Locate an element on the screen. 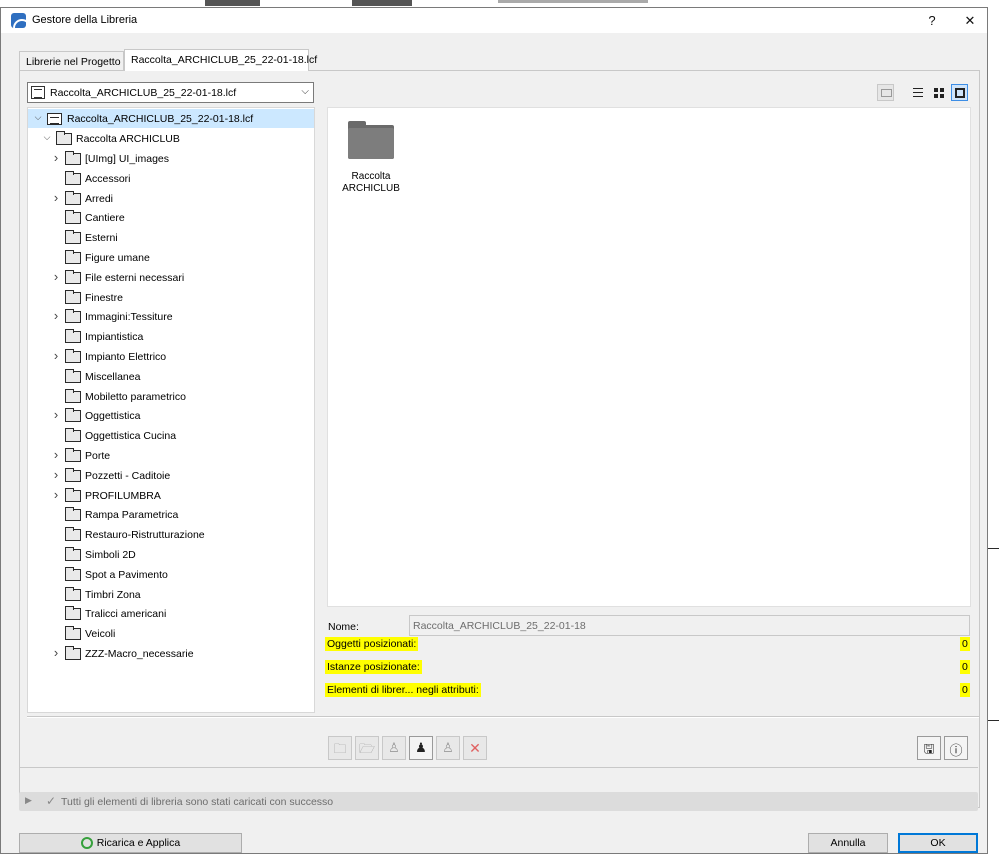  tree-folder-item: Oggettistica Cucina is located at coordinates (171, 435).